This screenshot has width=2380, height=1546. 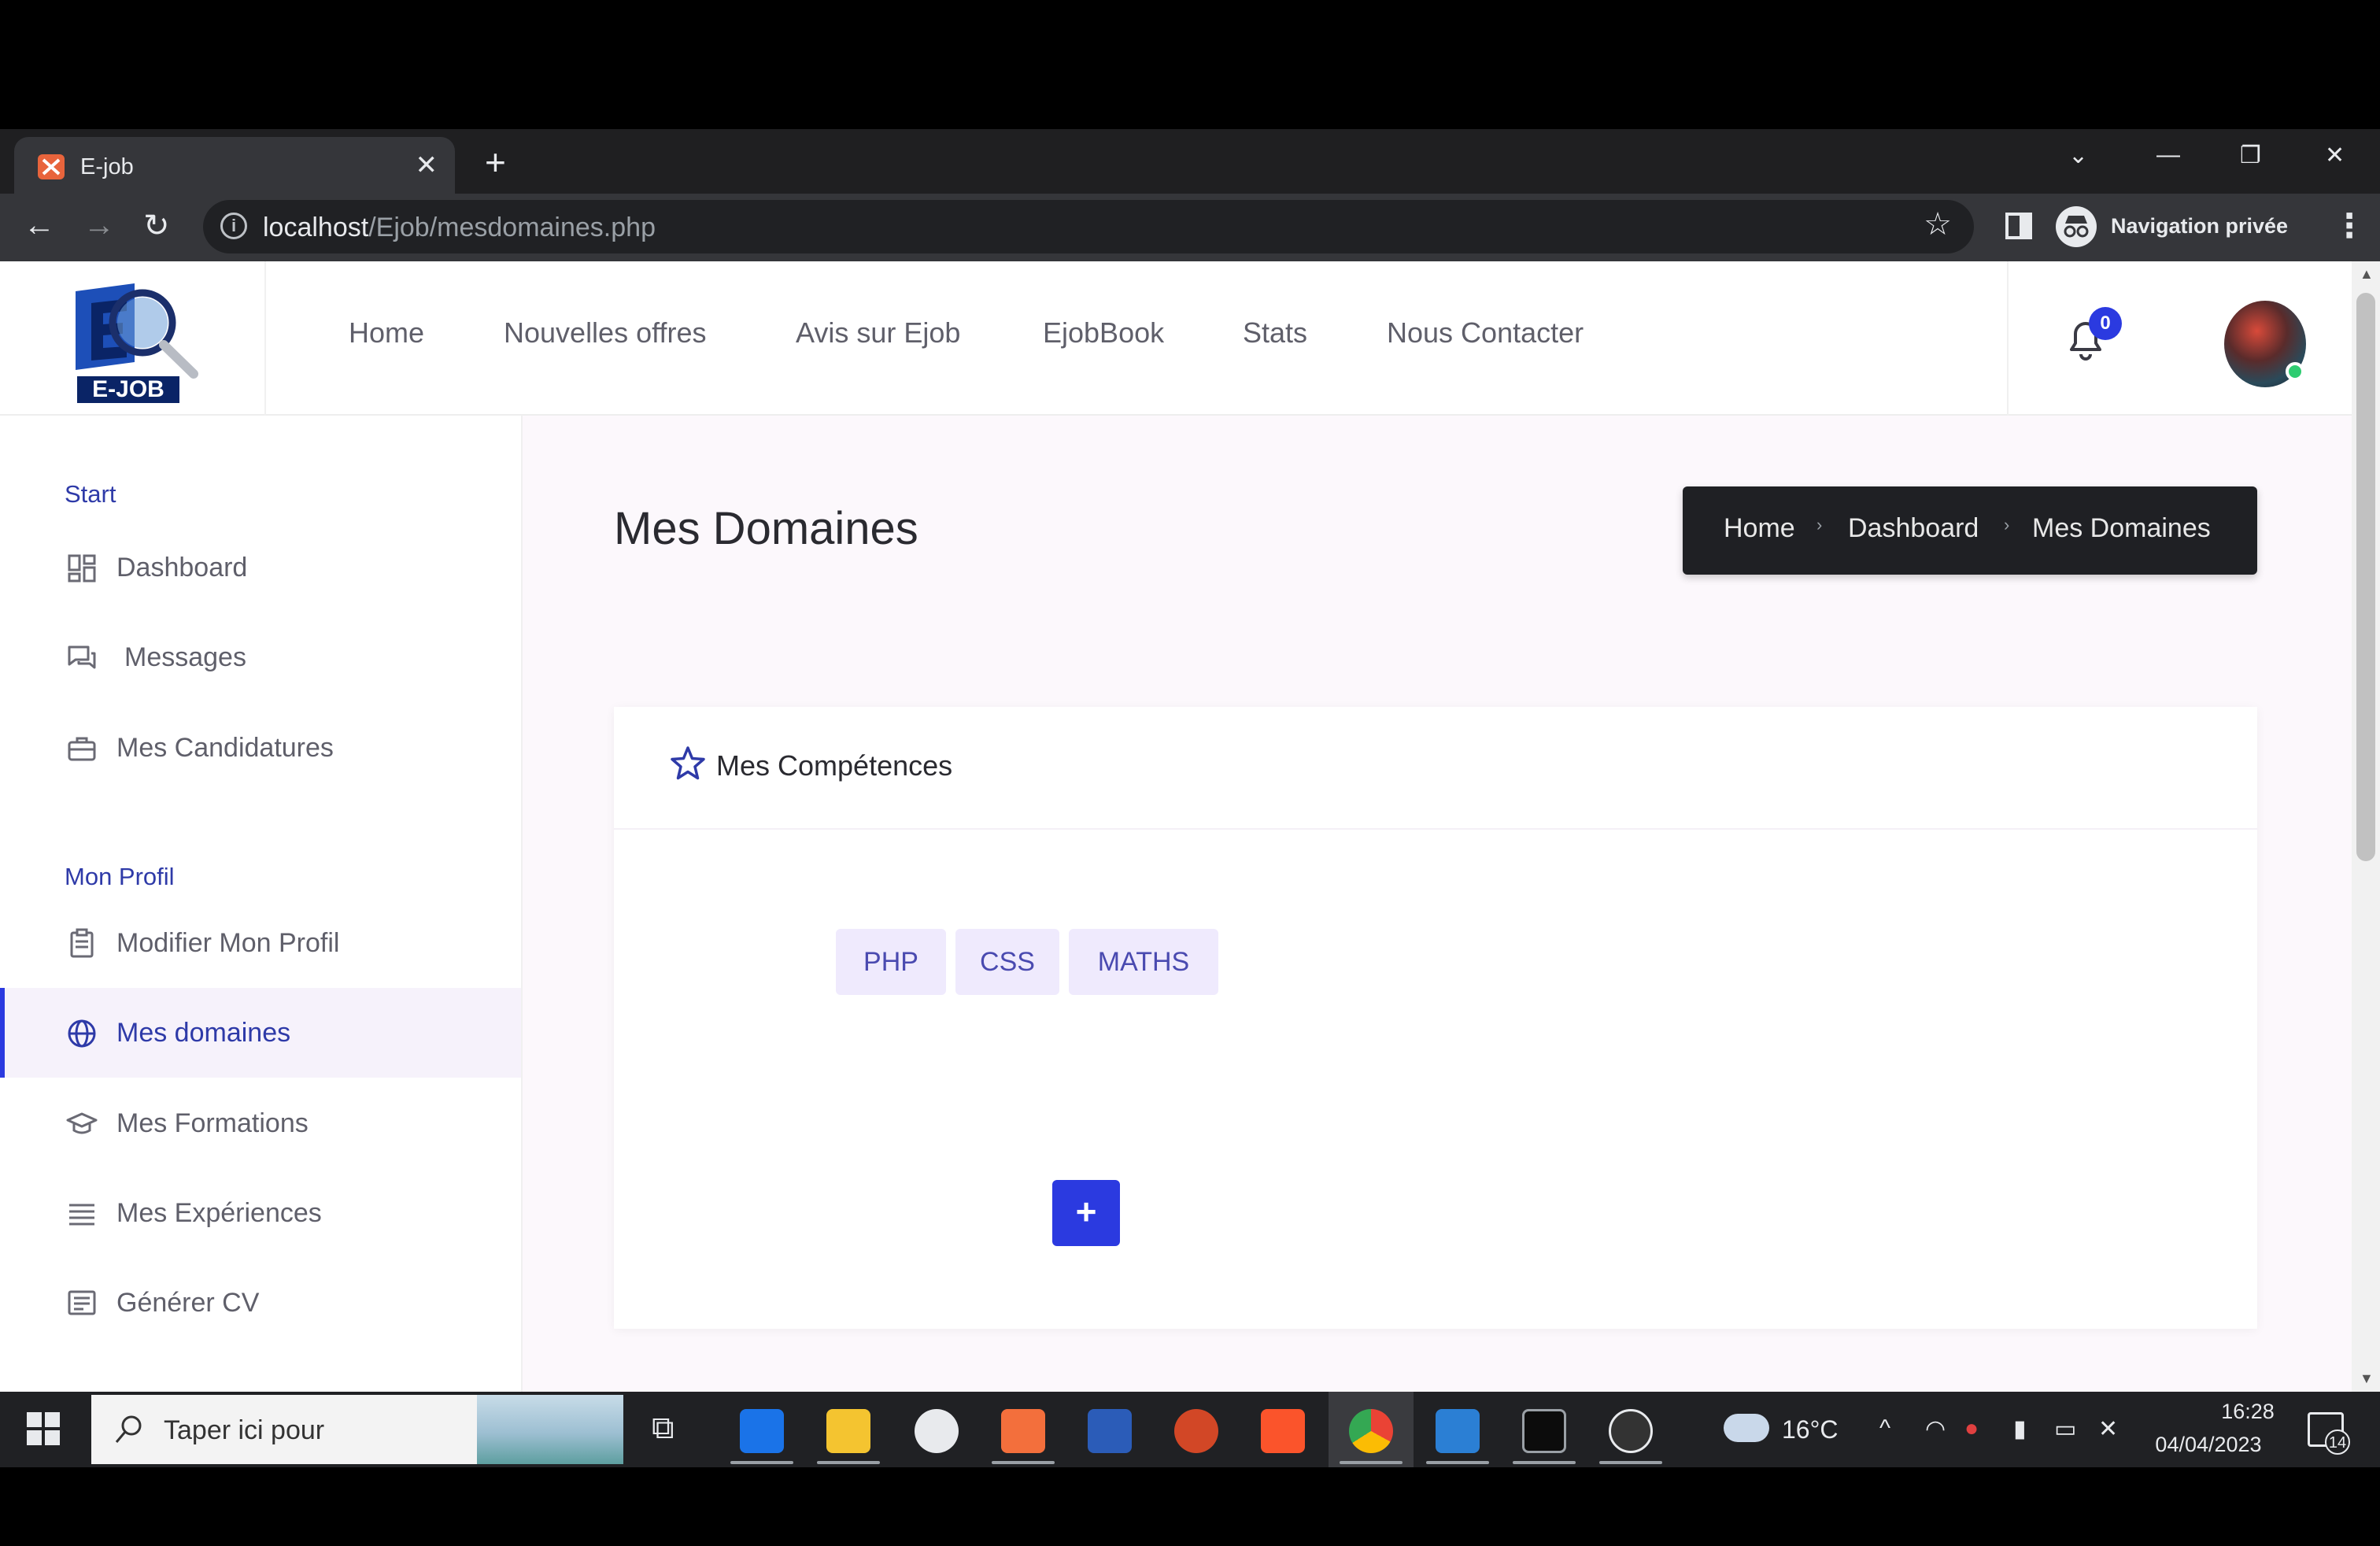 I want to click on forward-icon: →, so click(x=99, y=225).